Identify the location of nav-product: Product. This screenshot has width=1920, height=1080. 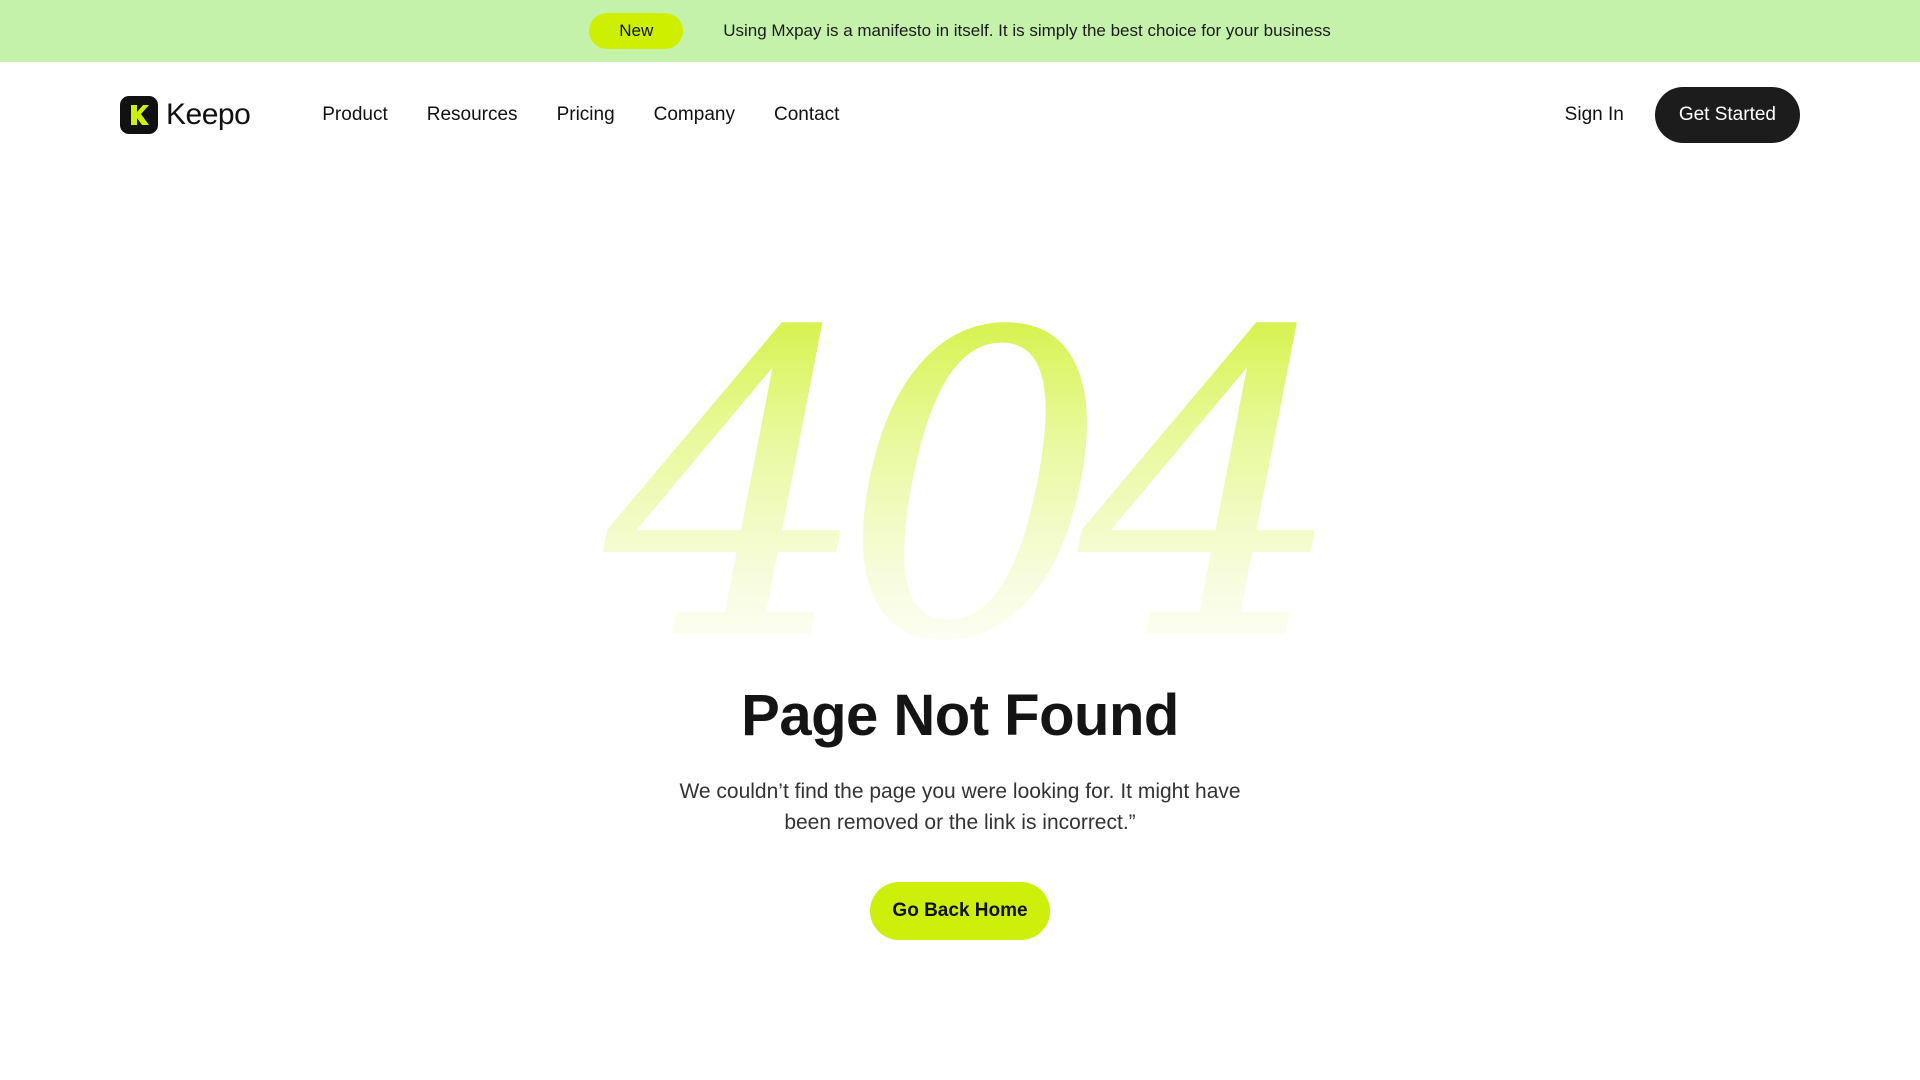
(354, 115).